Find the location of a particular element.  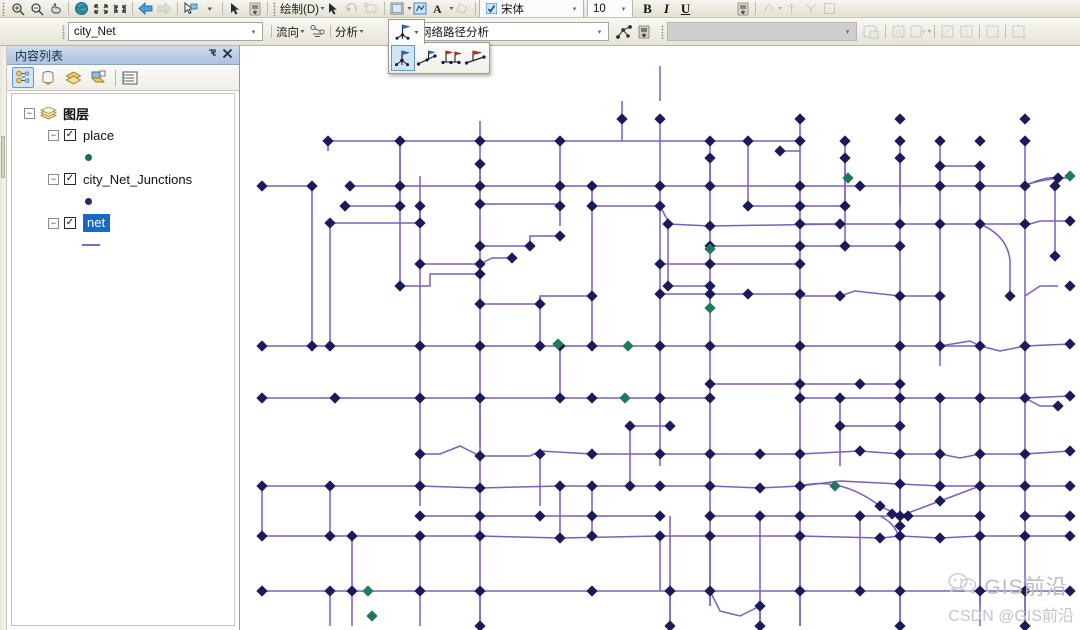

select-elements-arrow-icon is located at coordinates (333, 9).